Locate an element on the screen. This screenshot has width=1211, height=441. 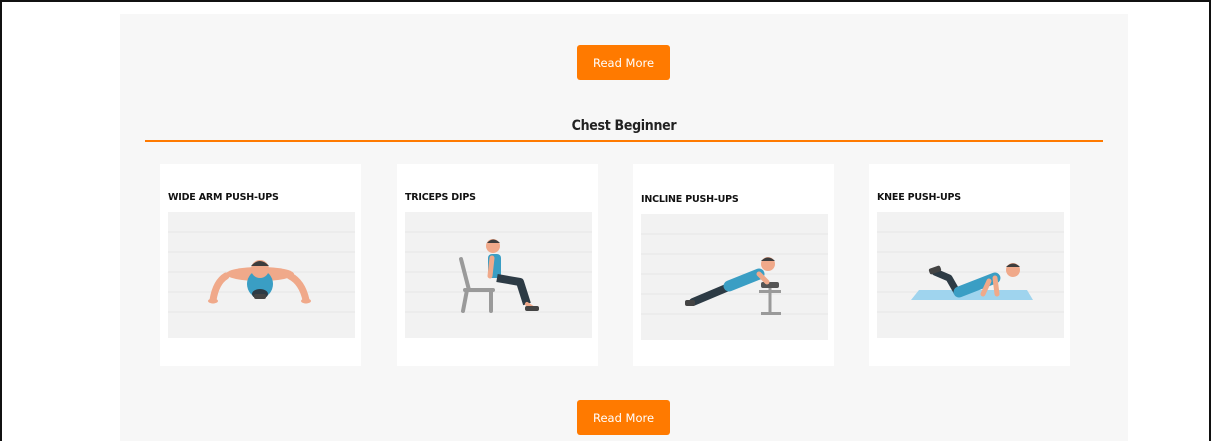
section-divider is located at coordinates (624, 141).